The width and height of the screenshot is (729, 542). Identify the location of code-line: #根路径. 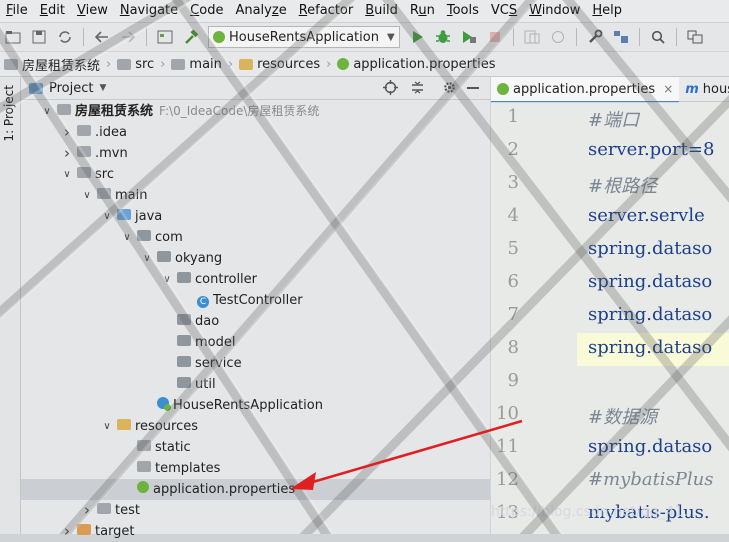
(622, 185).